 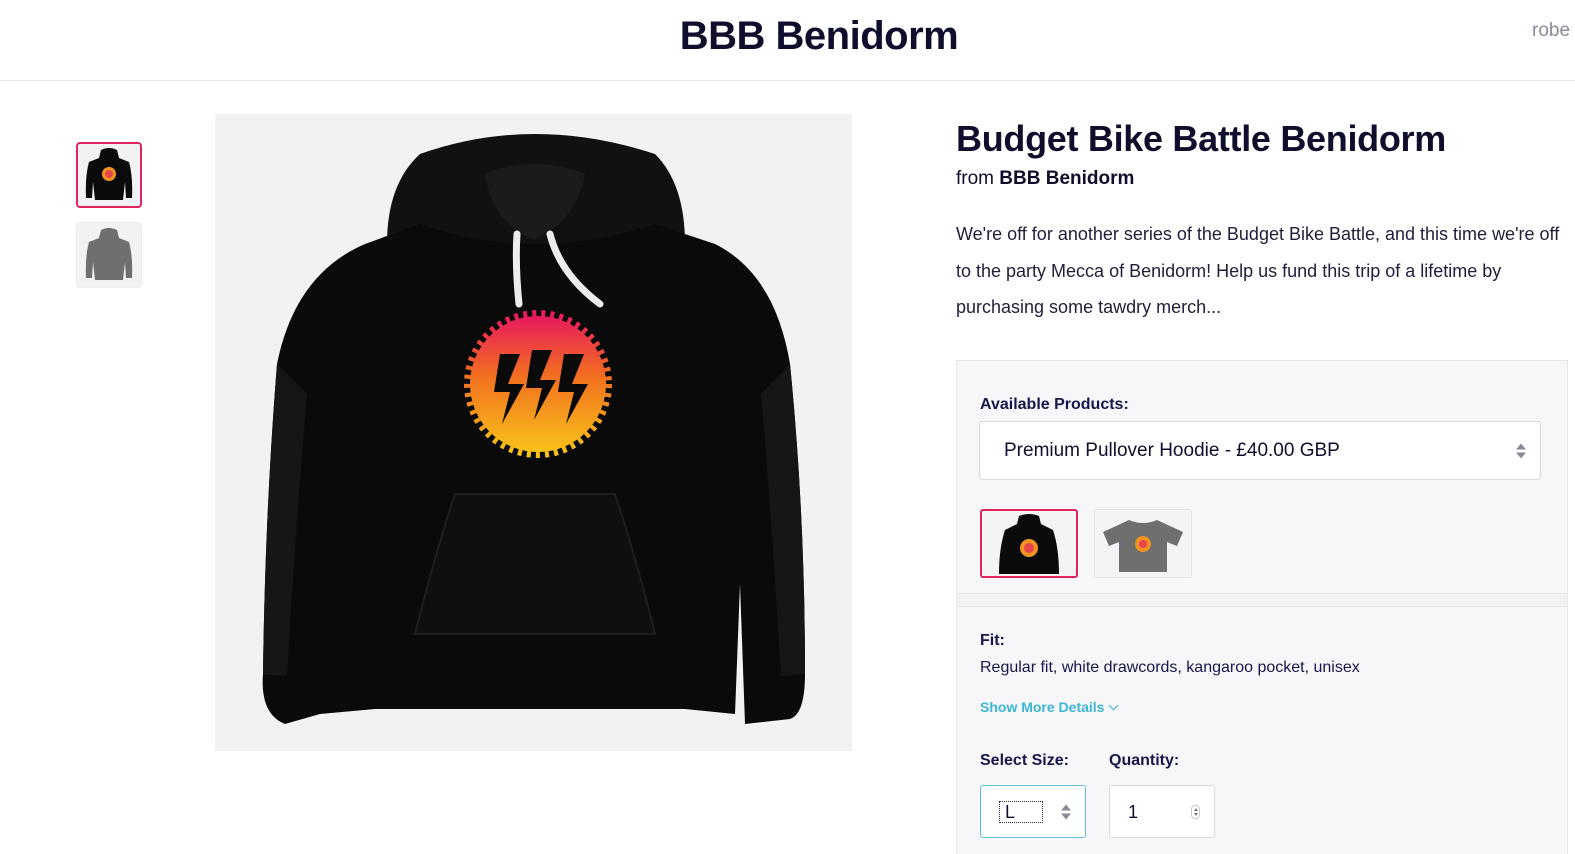 What do you see at coordinates (1262, 600) in the screenshot?
I see `panel-divider` at bounding box center [1262, 600].